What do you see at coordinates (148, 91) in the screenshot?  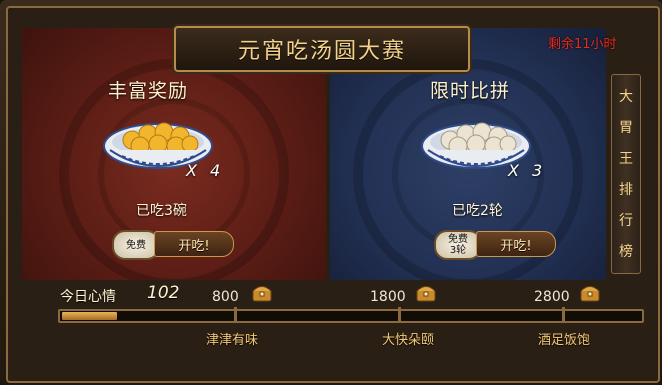 I see `rewards-title: 丰富奖励` at bounding box center [148, 91].